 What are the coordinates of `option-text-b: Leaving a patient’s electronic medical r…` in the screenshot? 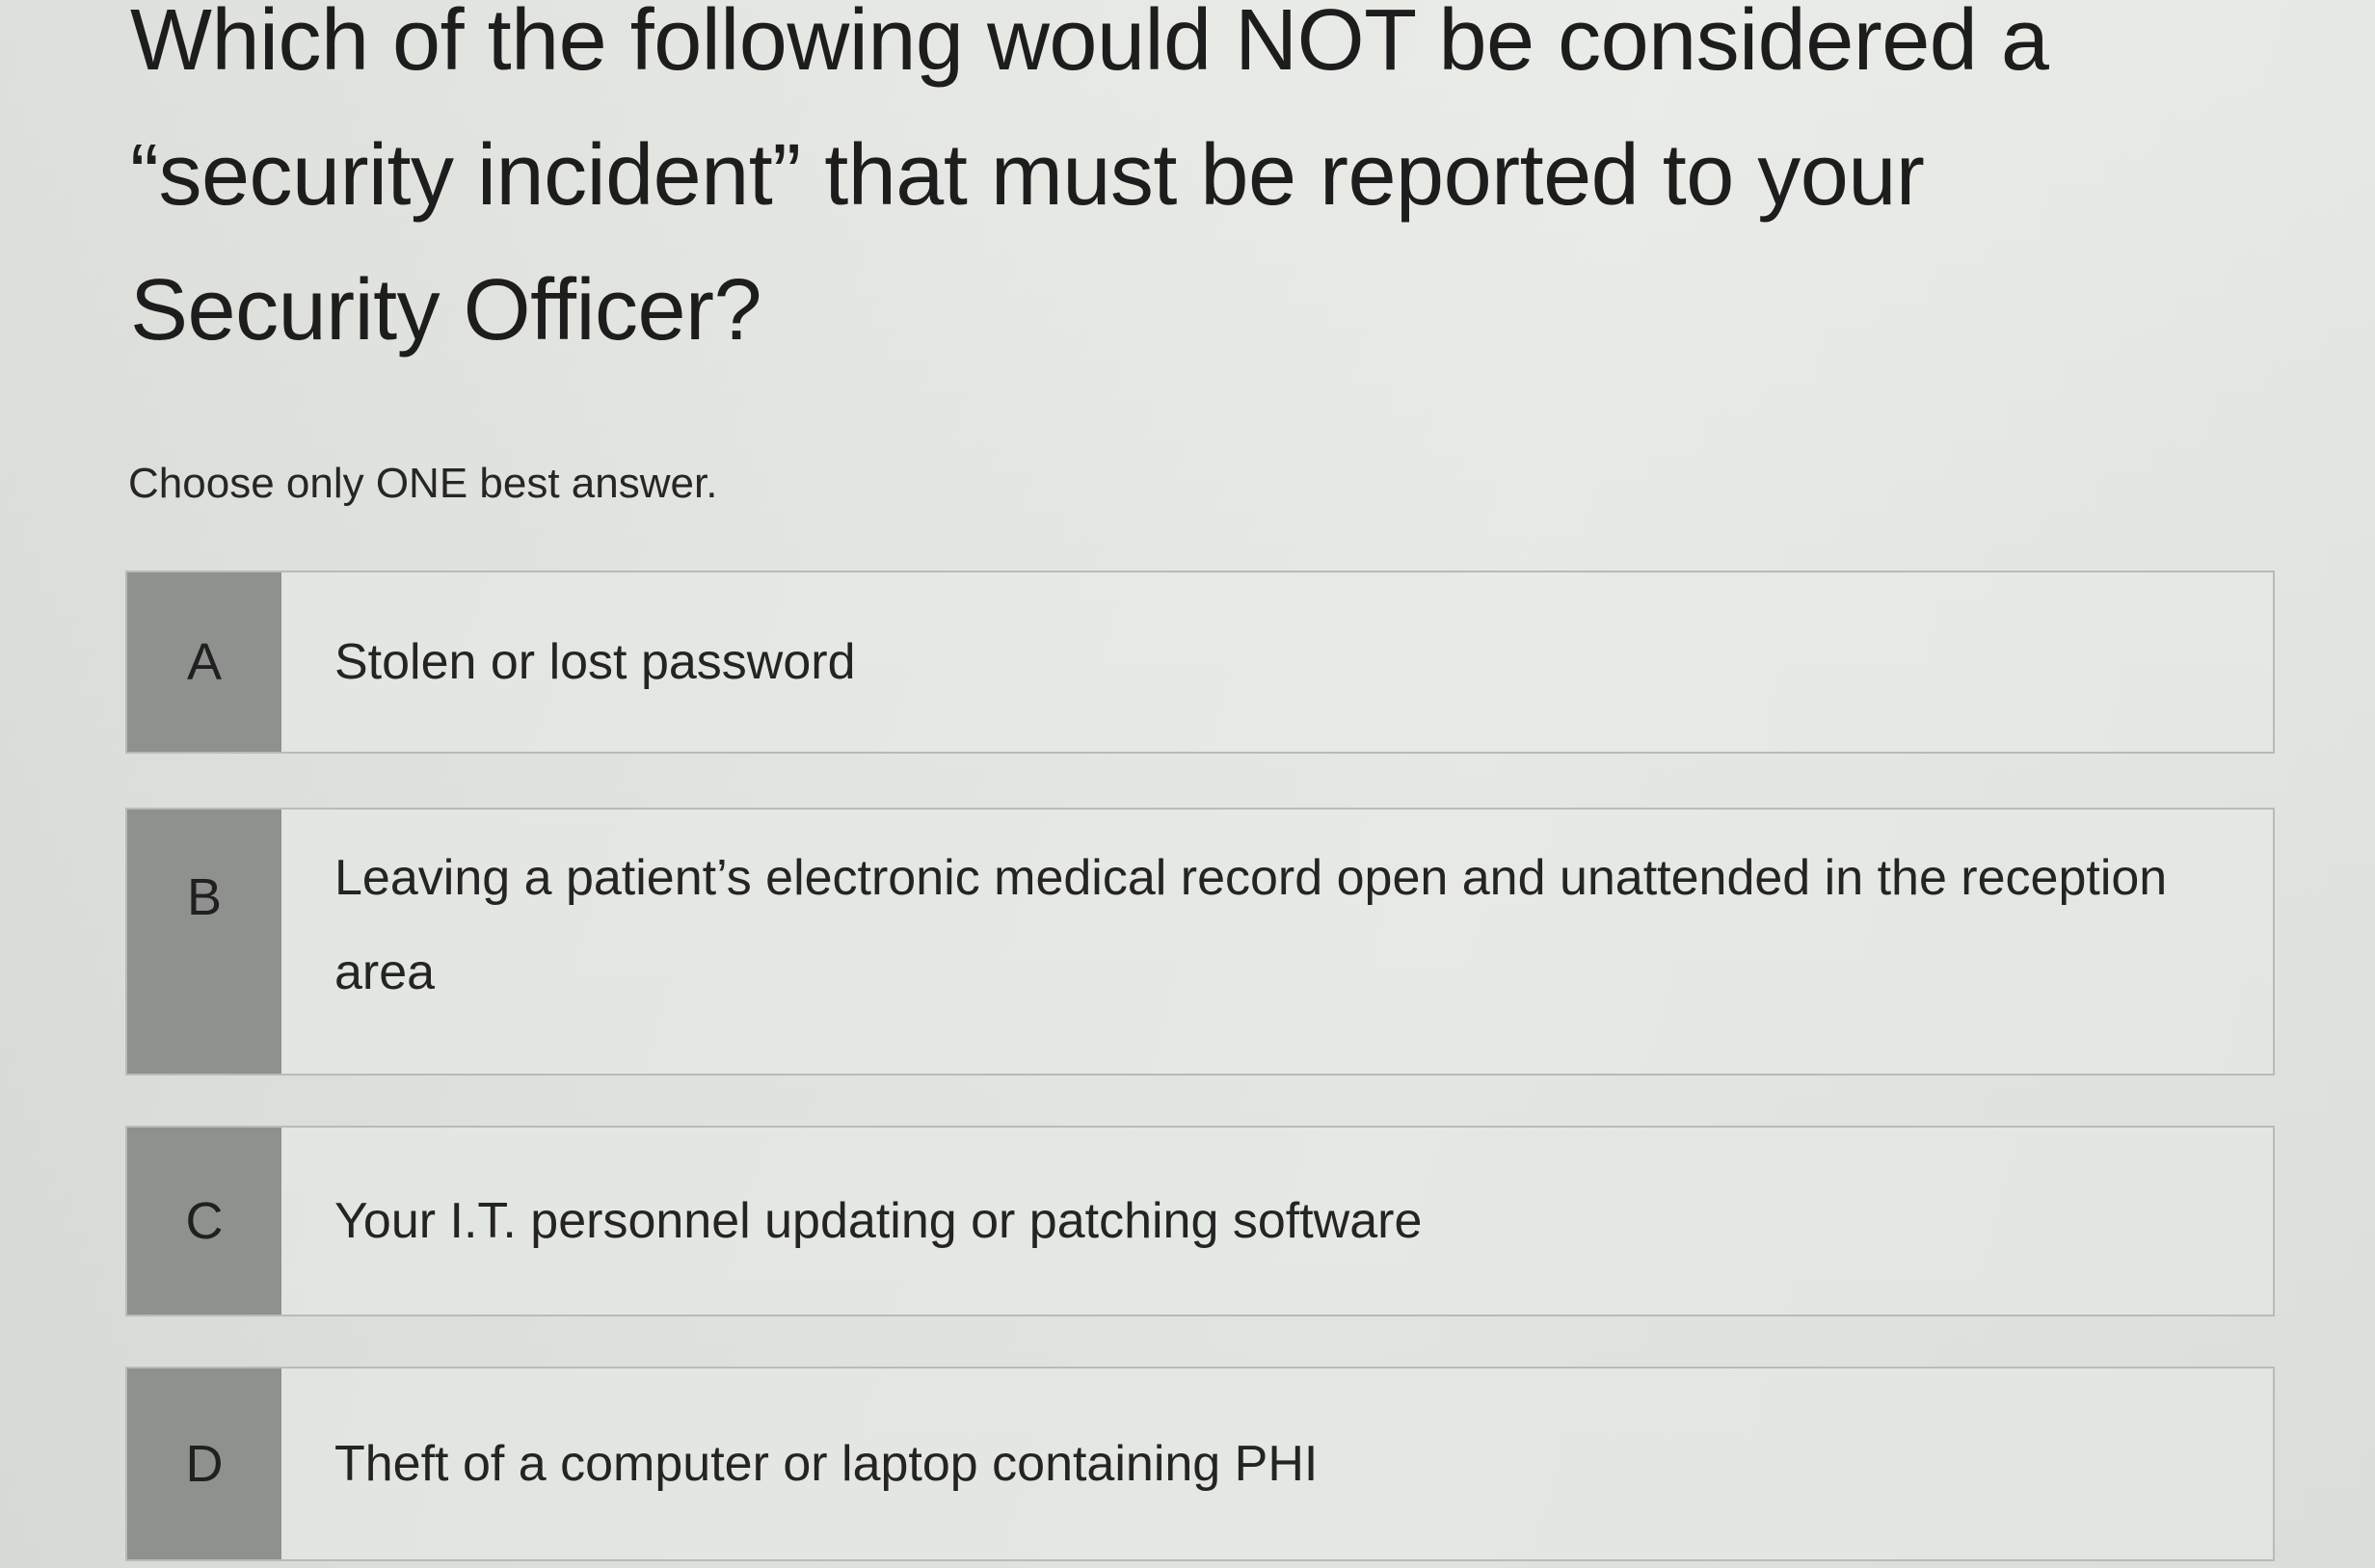 It's located at (1251, 925).